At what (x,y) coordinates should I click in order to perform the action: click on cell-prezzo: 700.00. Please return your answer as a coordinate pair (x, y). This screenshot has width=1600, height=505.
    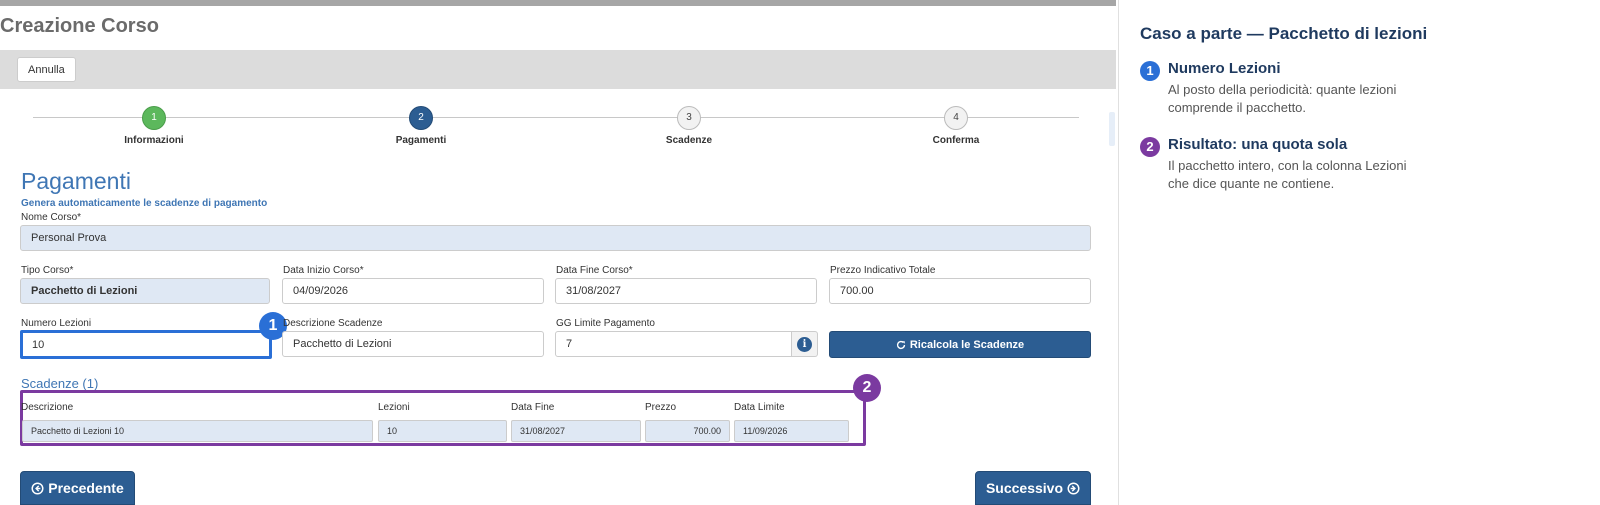
    Looking at the image, I should click on (687, 431).